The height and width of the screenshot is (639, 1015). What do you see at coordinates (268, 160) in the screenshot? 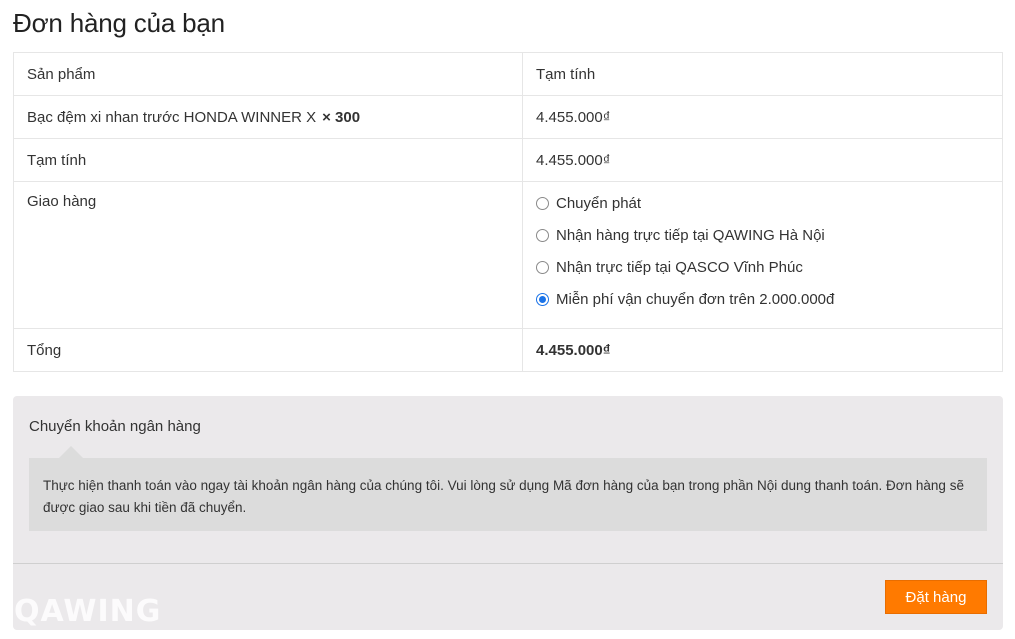
I see `subtotal-label: Tạm tính` at bounding box center [268, 160].